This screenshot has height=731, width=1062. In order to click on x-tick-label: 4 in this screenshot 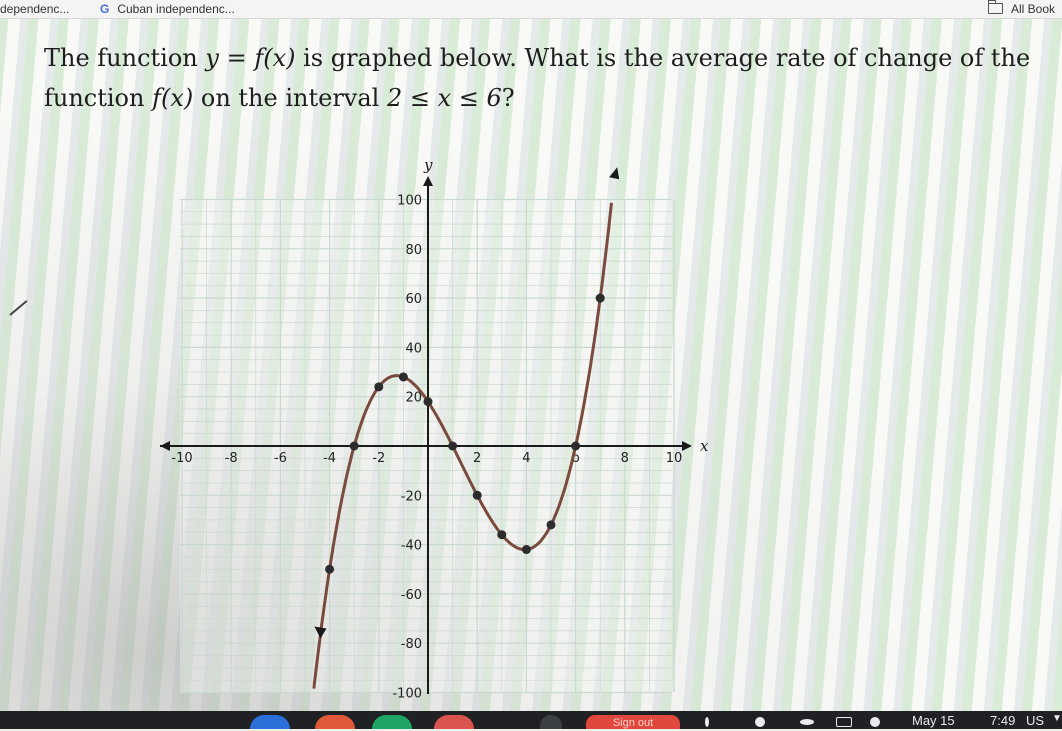, I will do `click(526, 458)`.